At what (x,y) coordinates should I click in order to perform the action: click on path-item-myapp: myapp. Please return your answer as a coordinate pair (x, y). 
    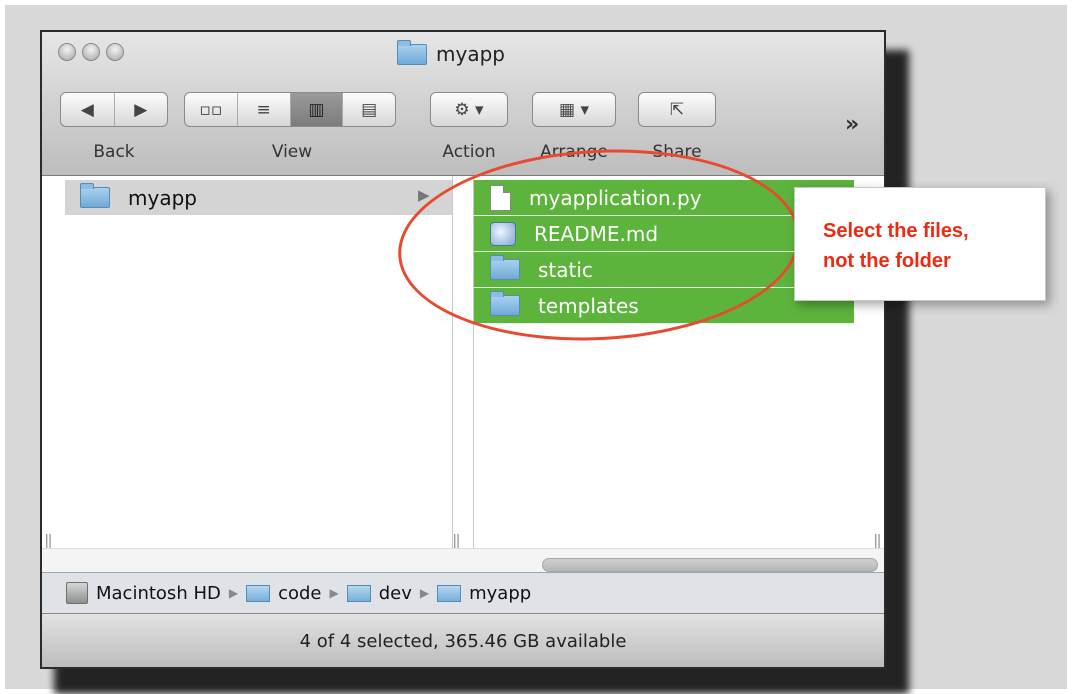
    Looking at the image, I should click on (484, 593).